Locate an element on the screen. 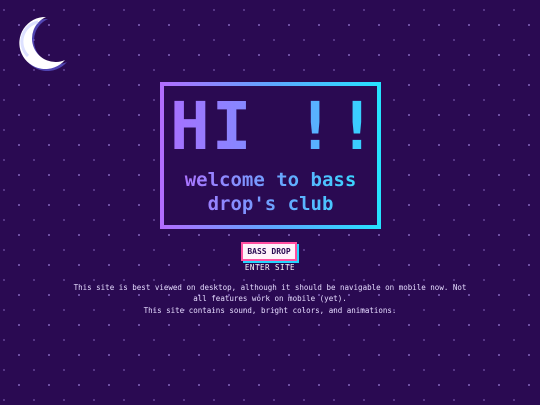 The image size is (540, 405). enter-site-label: ENTER SITE is located at coordinates (270, 268).